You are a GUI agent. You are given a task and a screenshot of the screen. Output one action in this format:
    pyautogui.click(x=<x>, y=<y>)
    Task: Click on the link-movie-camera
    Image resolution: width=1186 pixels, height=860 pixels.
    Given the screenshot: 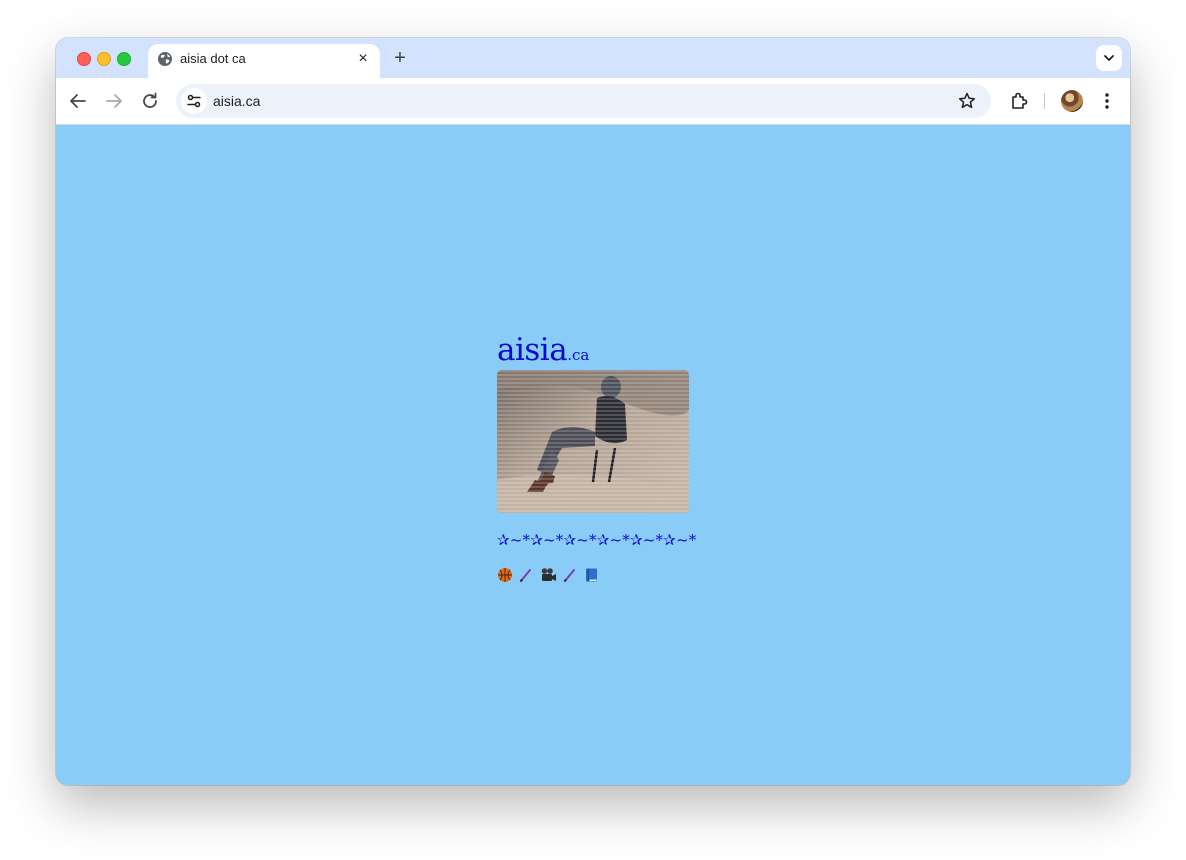 What is the action you would take?
    pyautogui.click(x=548, y=574)
    